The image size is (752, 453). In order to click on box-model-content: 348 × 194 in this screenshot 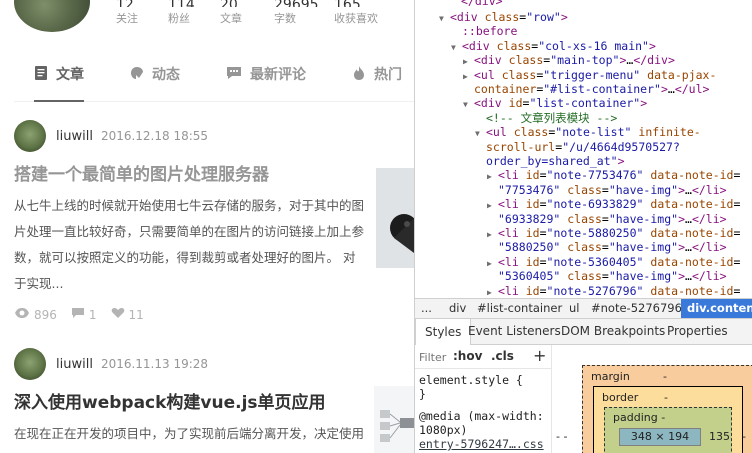, I will do `click(660, 437)`.